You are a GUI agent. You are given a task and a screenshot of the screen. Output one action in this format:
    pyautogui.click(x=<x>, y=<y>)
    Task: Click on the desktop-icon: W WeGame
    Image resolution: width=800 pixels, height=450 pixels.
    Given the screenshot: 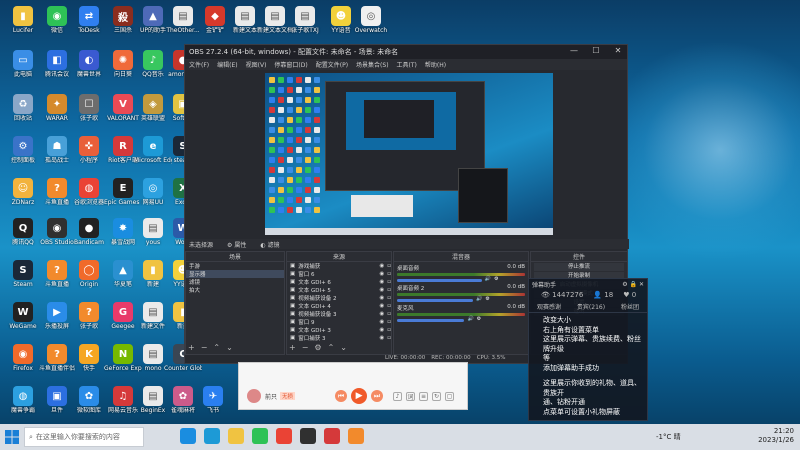 What is the action you would take?
    pyautogui.click(x=23, y=316)
    